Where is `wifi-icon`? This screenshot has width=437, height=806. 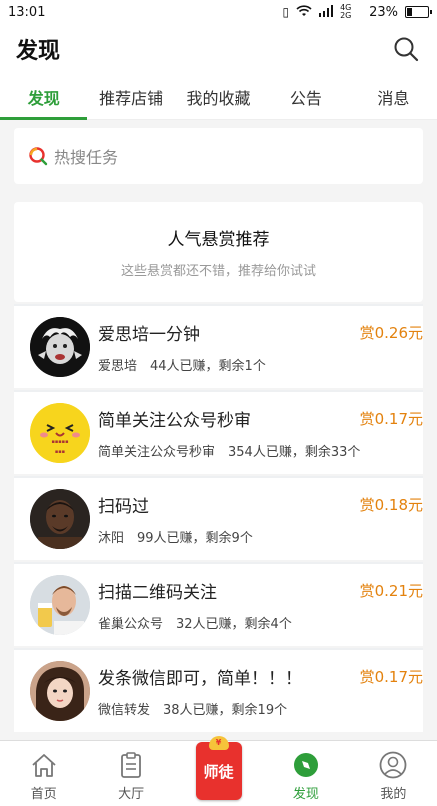
wifi-icon is located at coordinates (304, 12).